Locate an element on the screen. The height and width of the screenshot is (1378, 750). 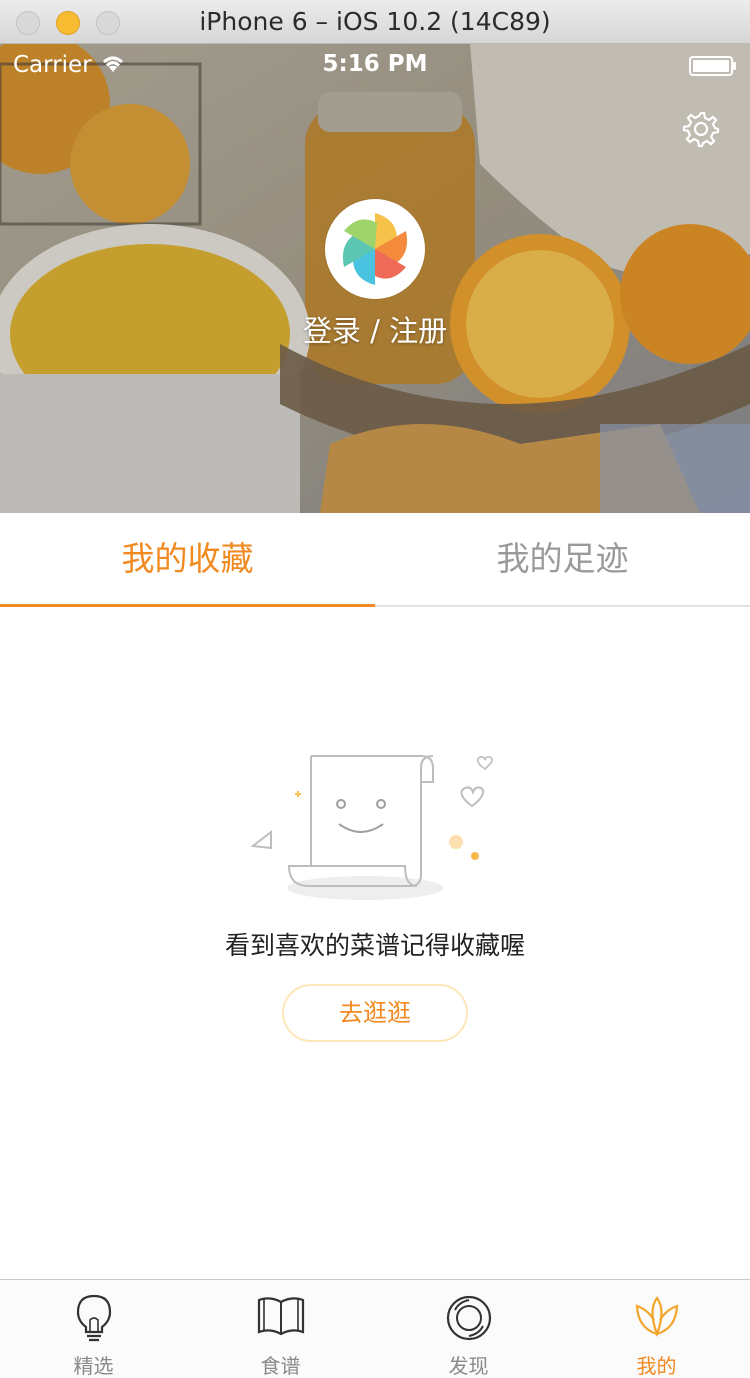
tab-bar-item-featured: 精选 is located at coordinates (93, 1329).